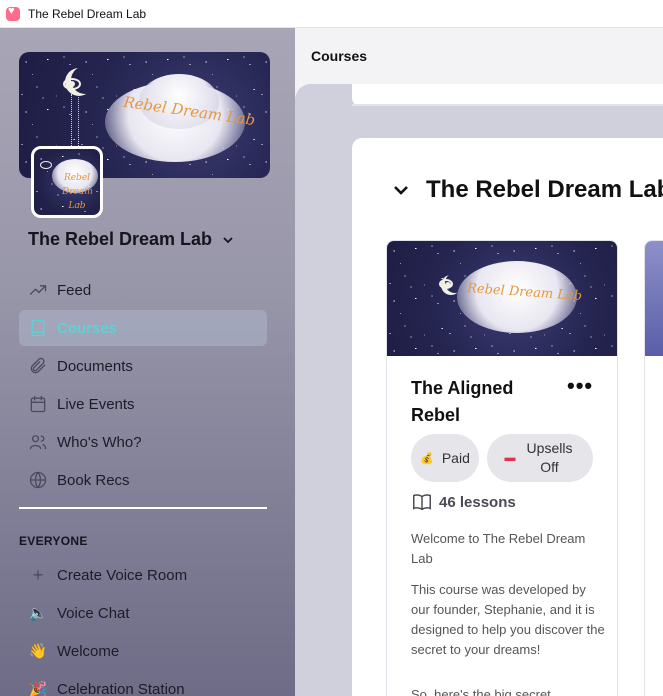  What do you see at coordinates (502, 298) in the screenshot?
I see `course-cover-image: Rebel Dream Lab` at bounding box center [502, 298].